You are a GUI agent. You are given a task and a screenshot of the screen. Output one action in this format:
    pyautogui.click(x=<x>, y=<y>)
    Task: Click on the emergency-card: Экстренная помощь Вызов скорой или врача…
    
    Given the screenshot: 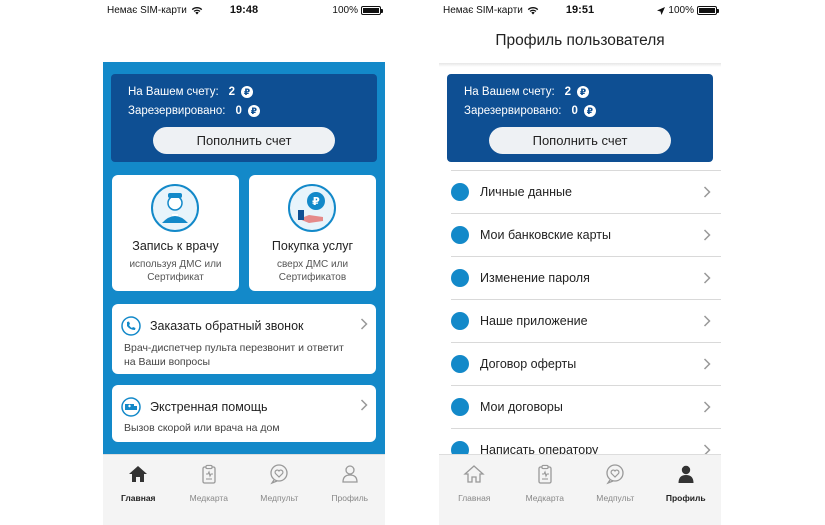 What is the action you would take?
    pyautogui.click(x=244, y=413)
    